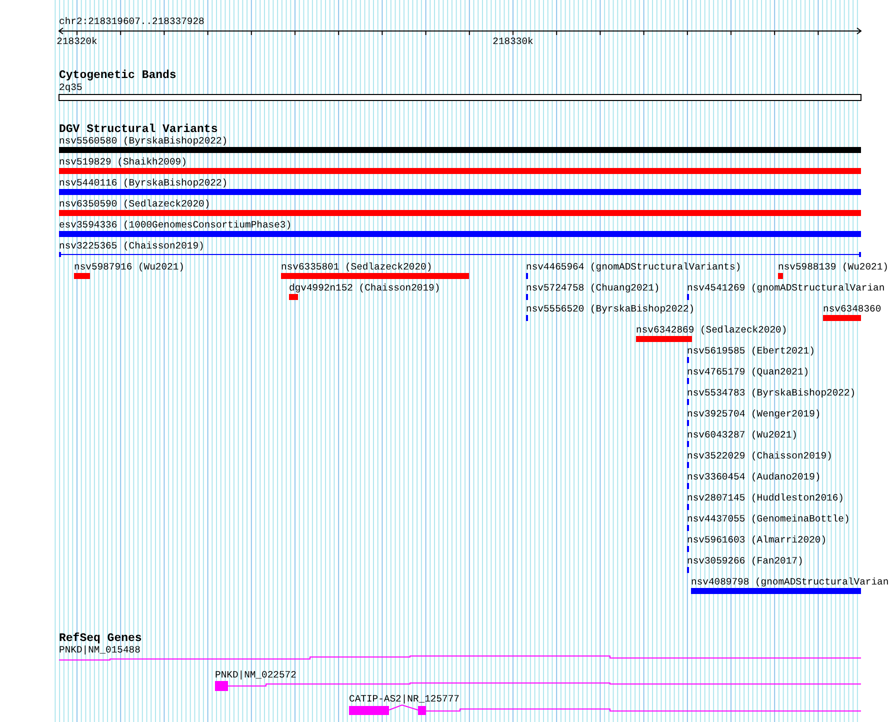 This screenshot has width=890, height=722. I want to click on feature-label: nsv3522029 (Chaisson2019), so click(759, 456).